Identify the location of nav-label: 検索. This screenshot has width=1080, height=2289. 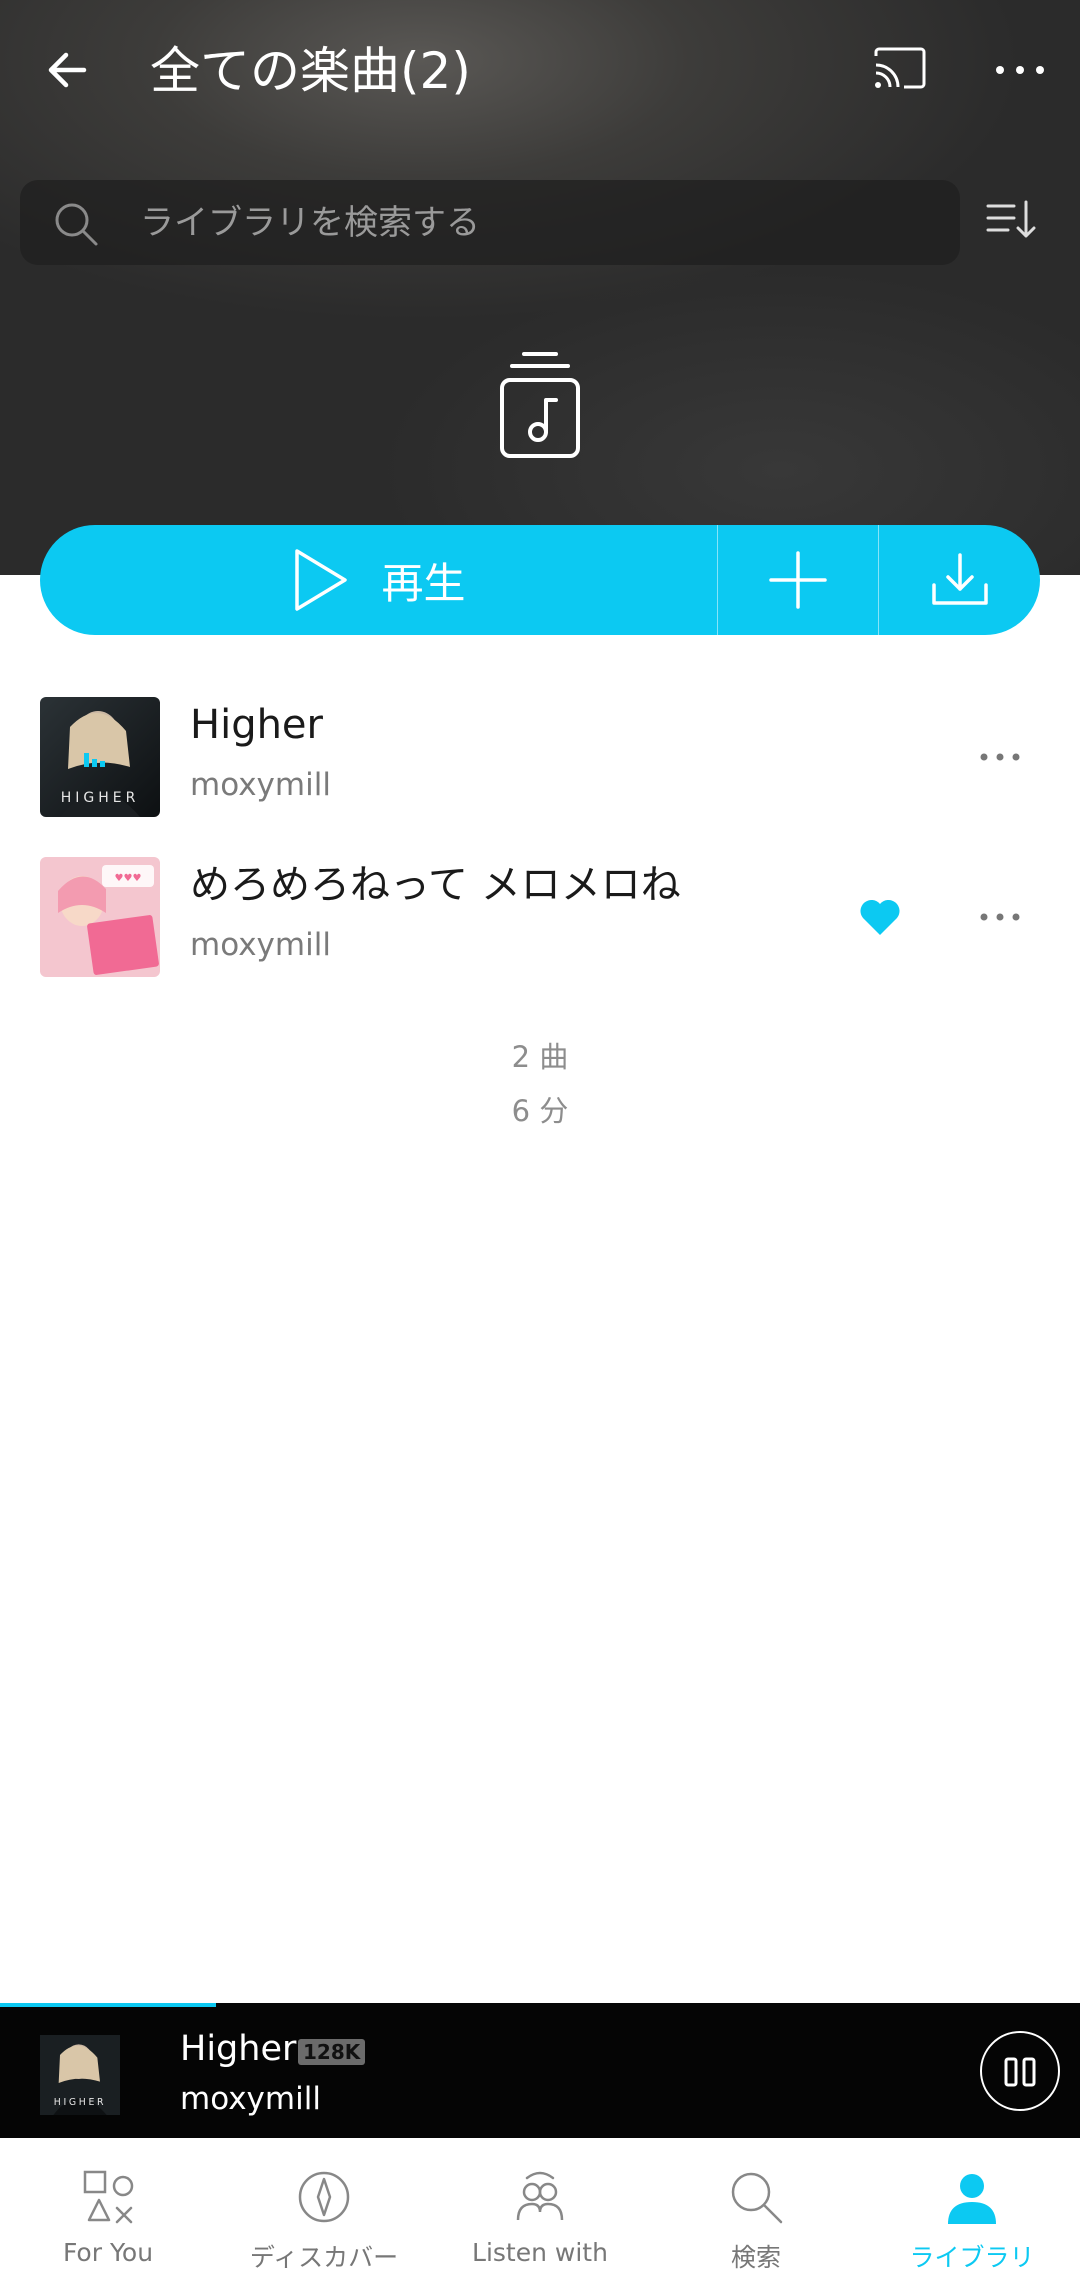
(755, 2257).